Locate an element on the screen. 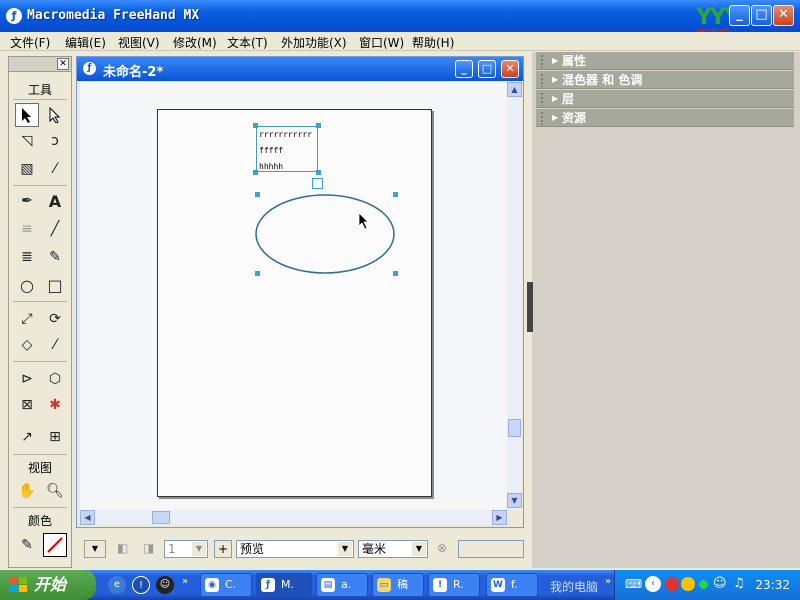 The image size is (800, 600). scroll-down-button: ▼ is located at coordinates (514, 500).